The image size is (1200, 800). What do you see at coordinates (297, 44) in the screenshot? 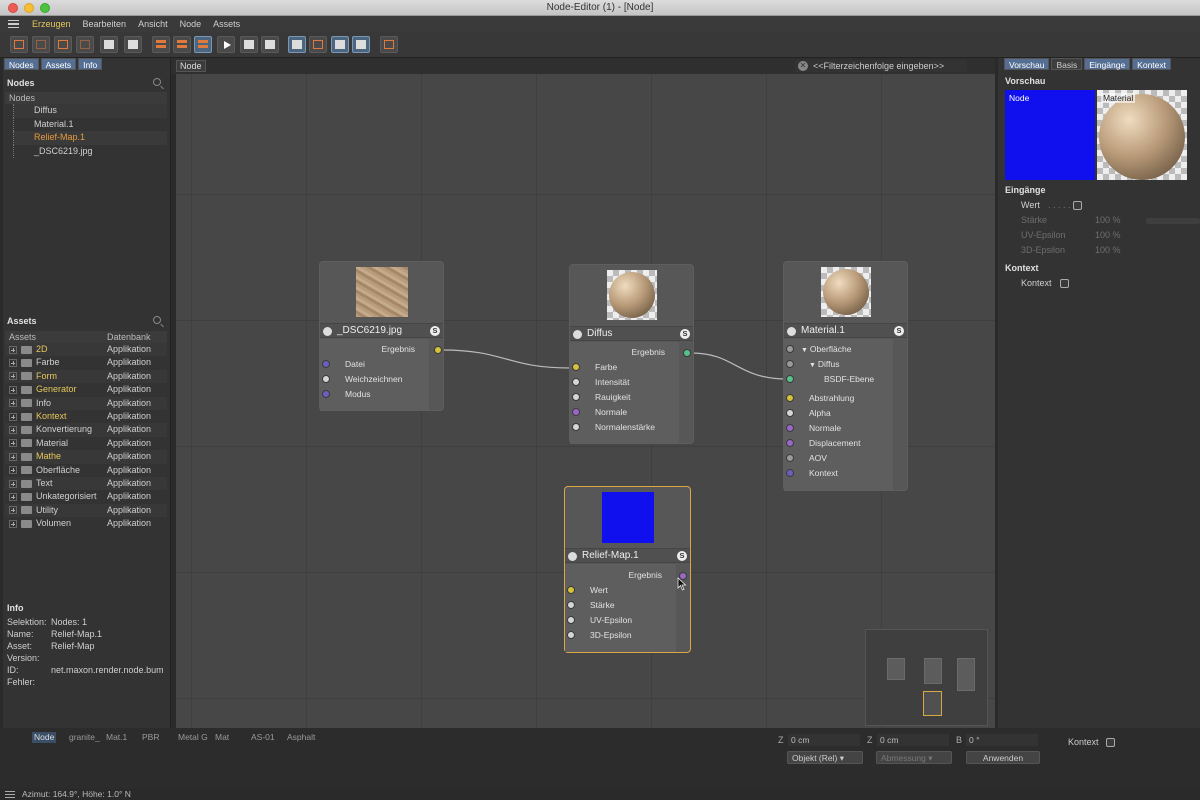
I see `frame-selected-icon` at bounding box center [297, 44].